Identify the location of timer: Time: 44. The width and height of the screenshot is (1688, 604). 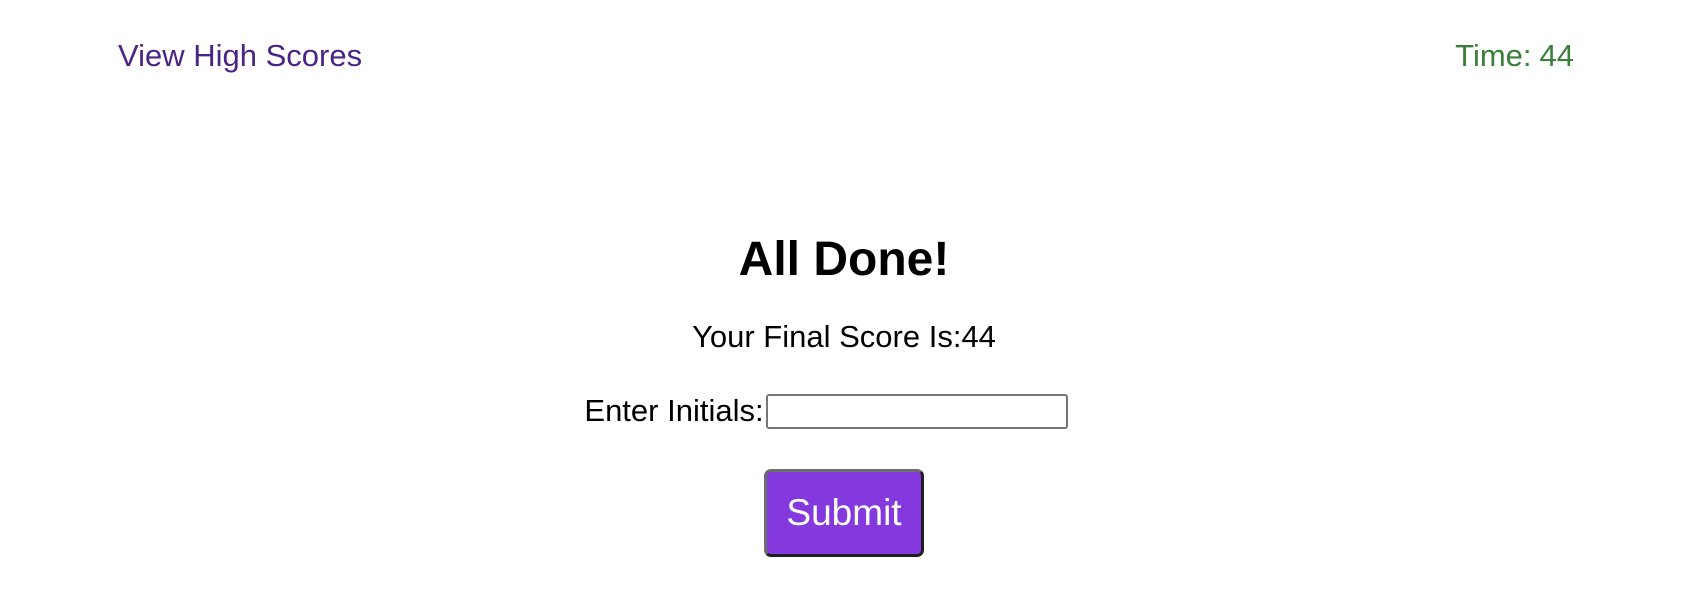
(1514, 56).